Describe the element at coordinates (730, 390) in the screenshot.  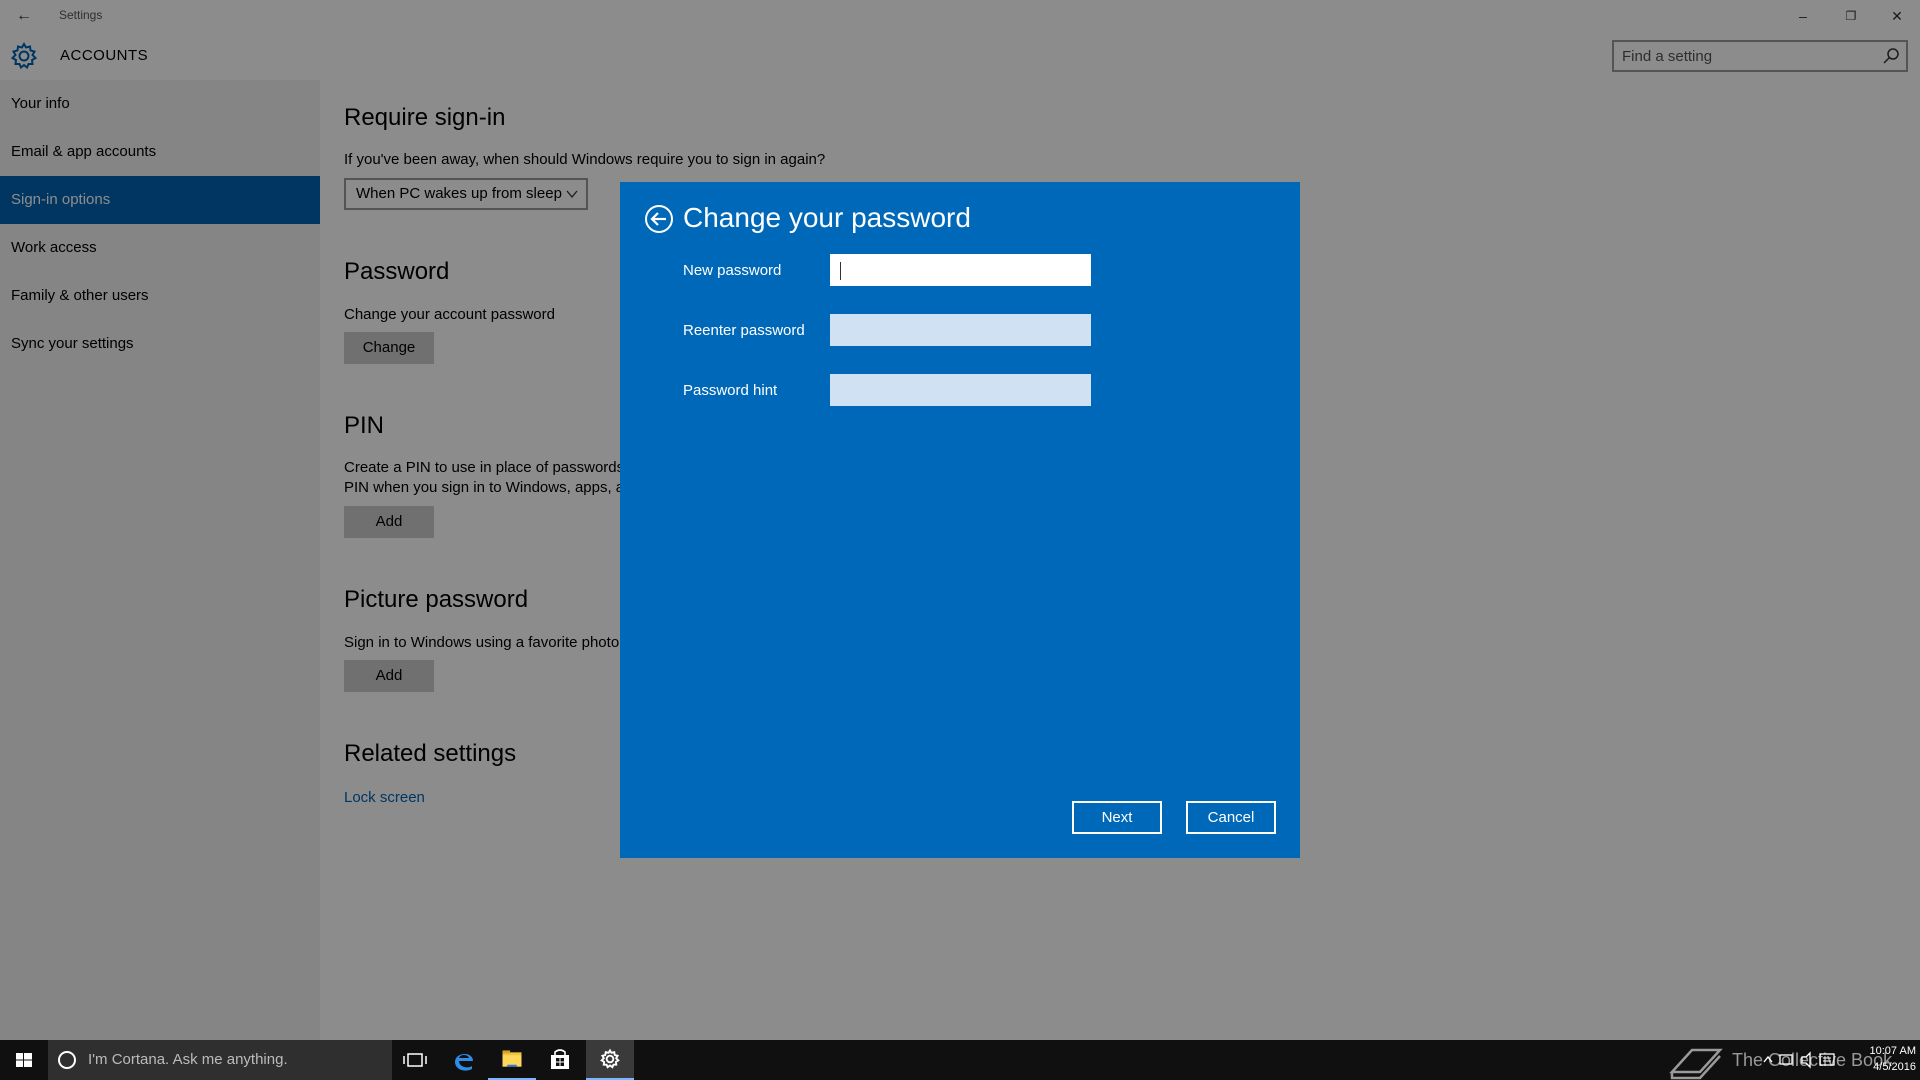
I see `password-hint-label: Password hint` at that location.